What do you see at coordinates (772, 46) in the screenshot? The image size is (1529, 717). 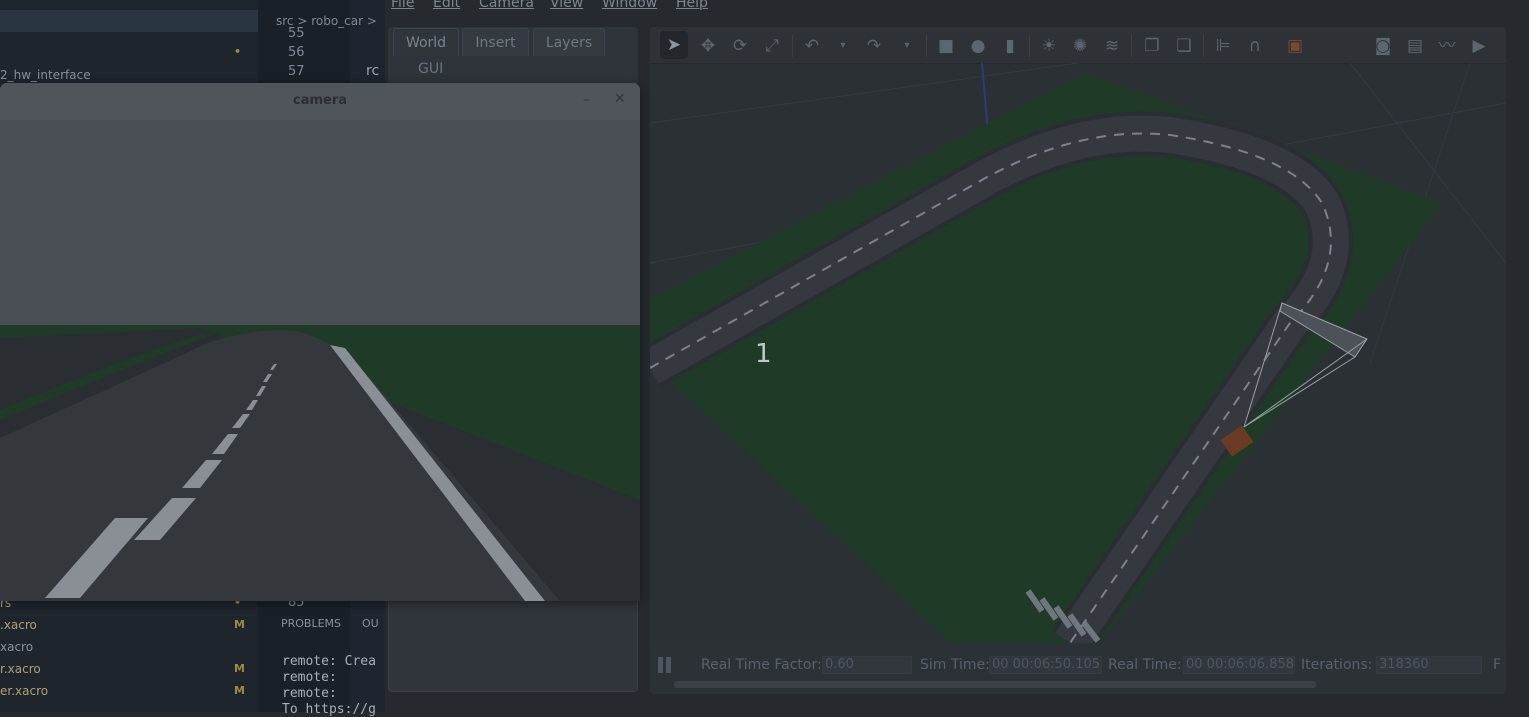 I see `scale-icon: ⤢` at bounding box center [772, 46].